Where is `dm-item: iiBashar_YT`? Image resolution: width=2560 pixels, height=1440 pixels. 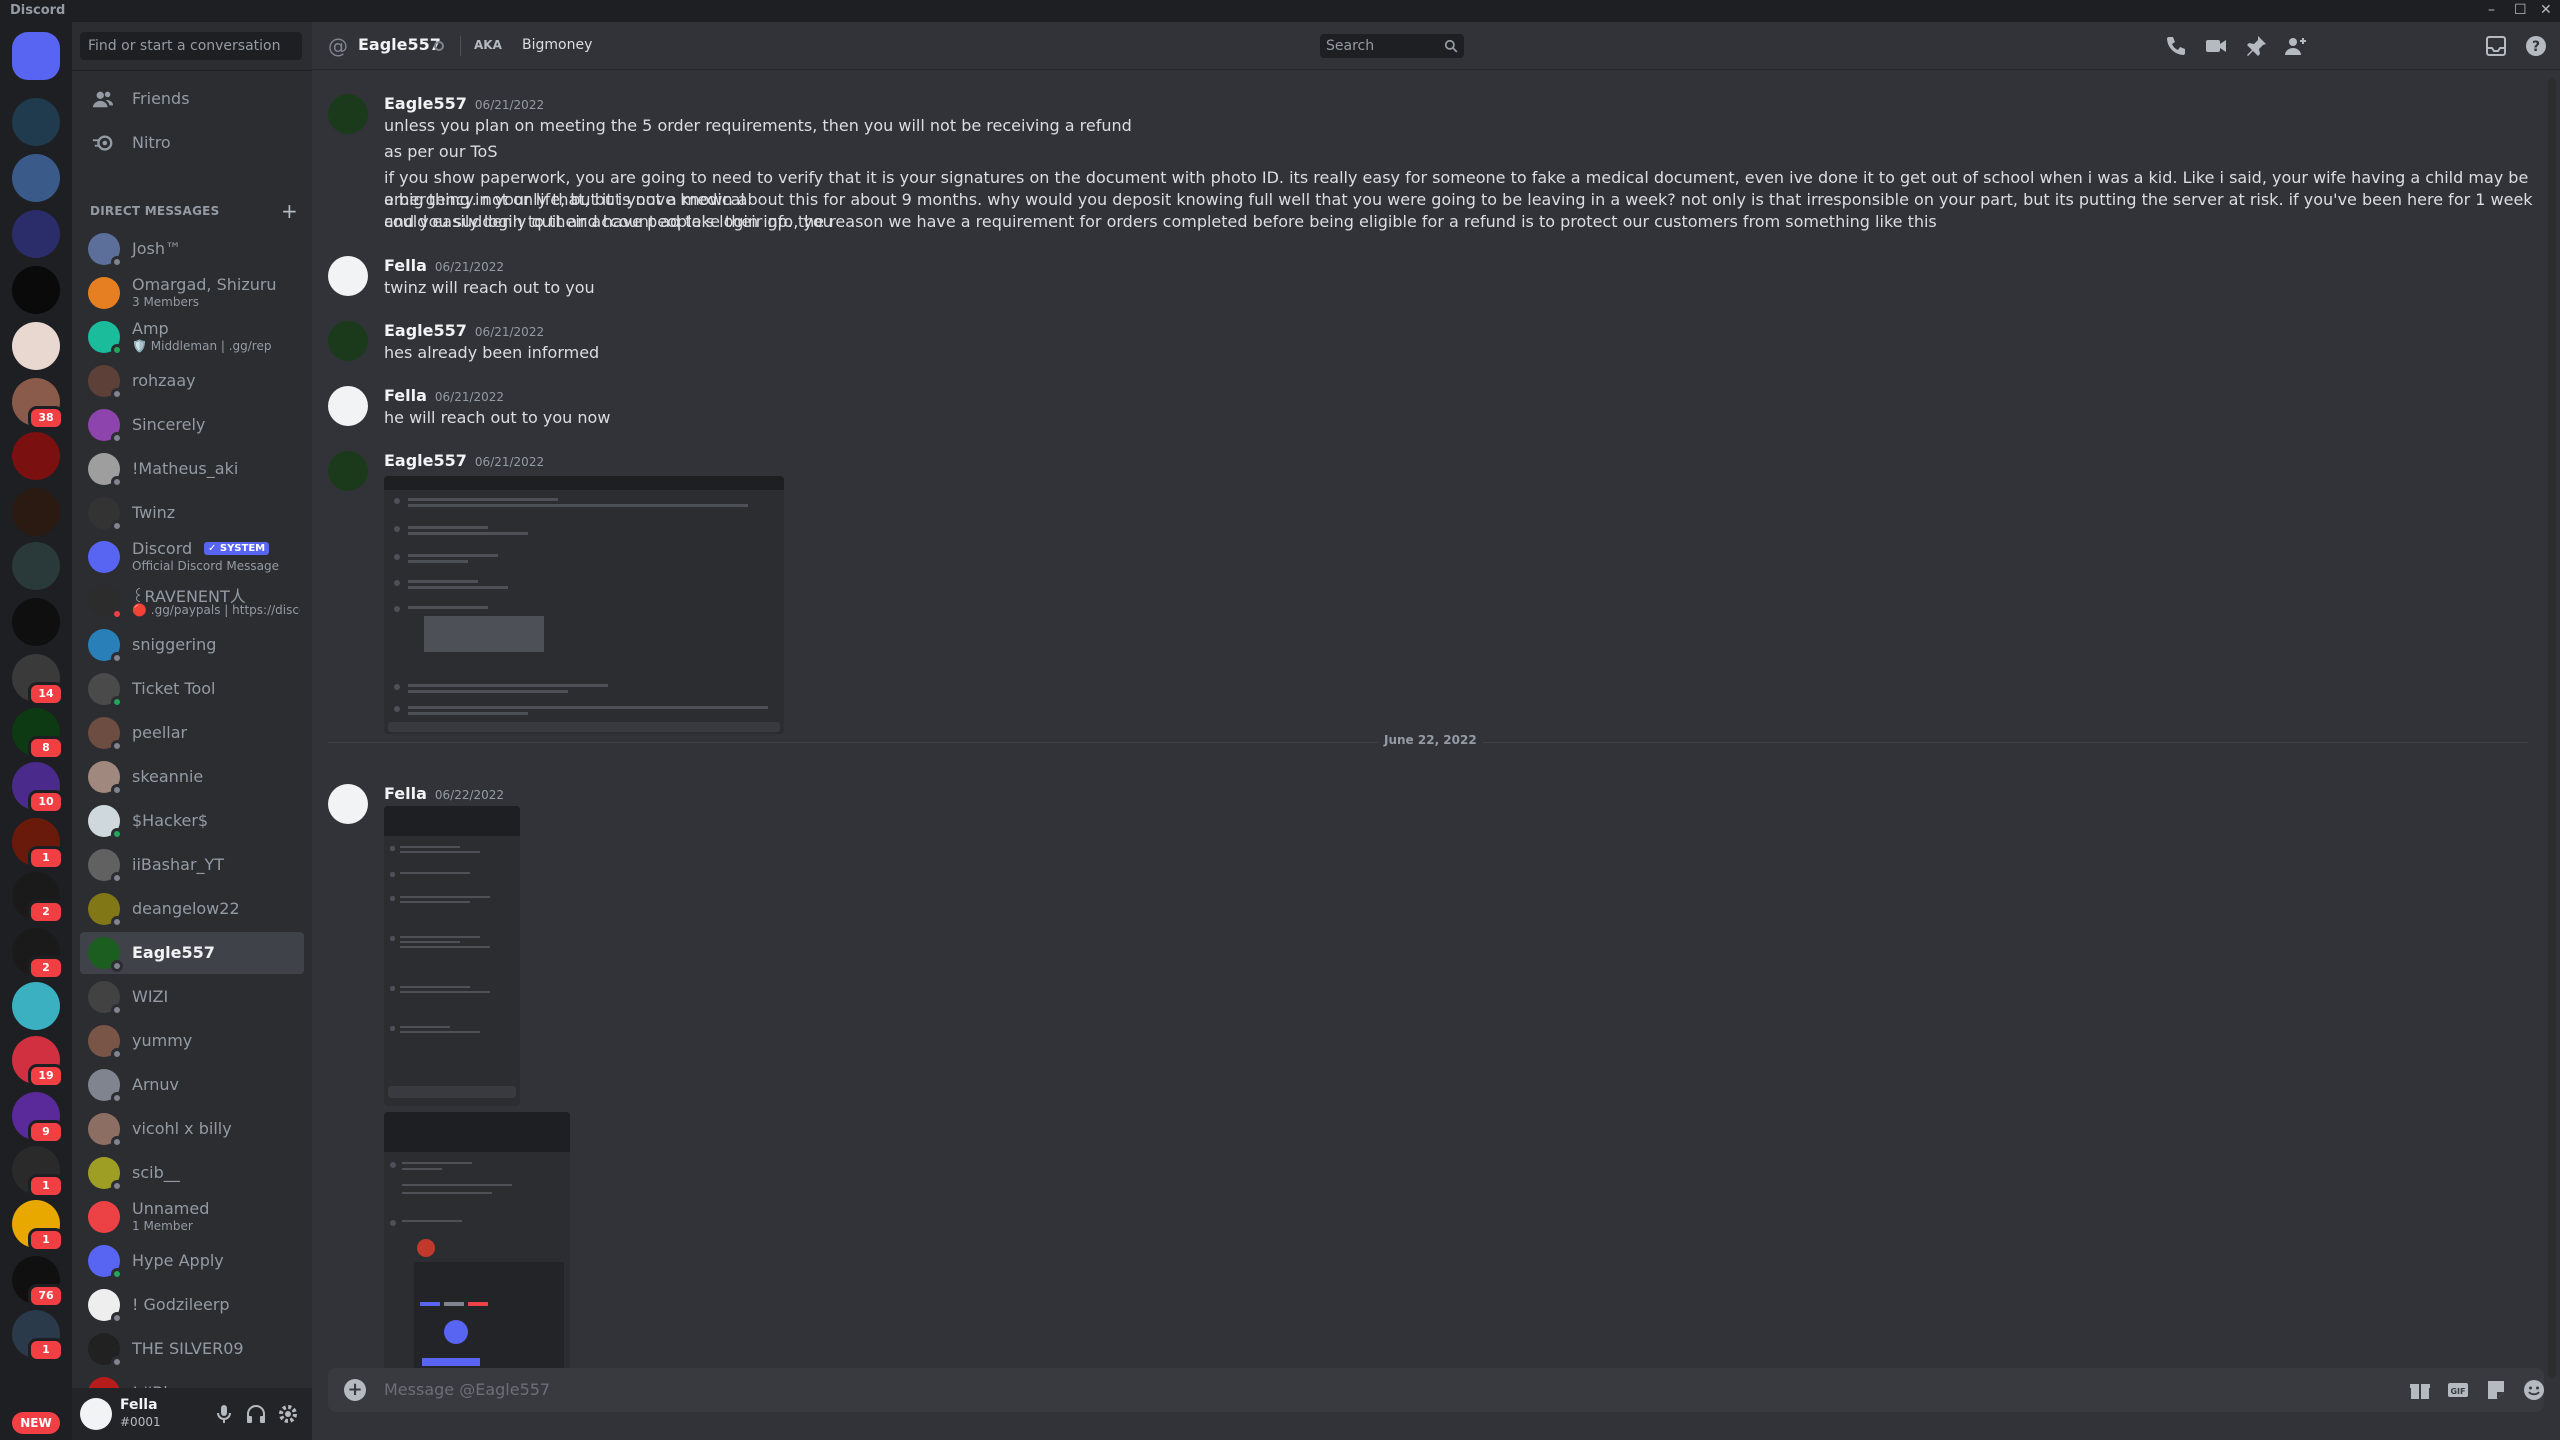
dm-item: iiBashar_YT is located at coordinates (192, 865).